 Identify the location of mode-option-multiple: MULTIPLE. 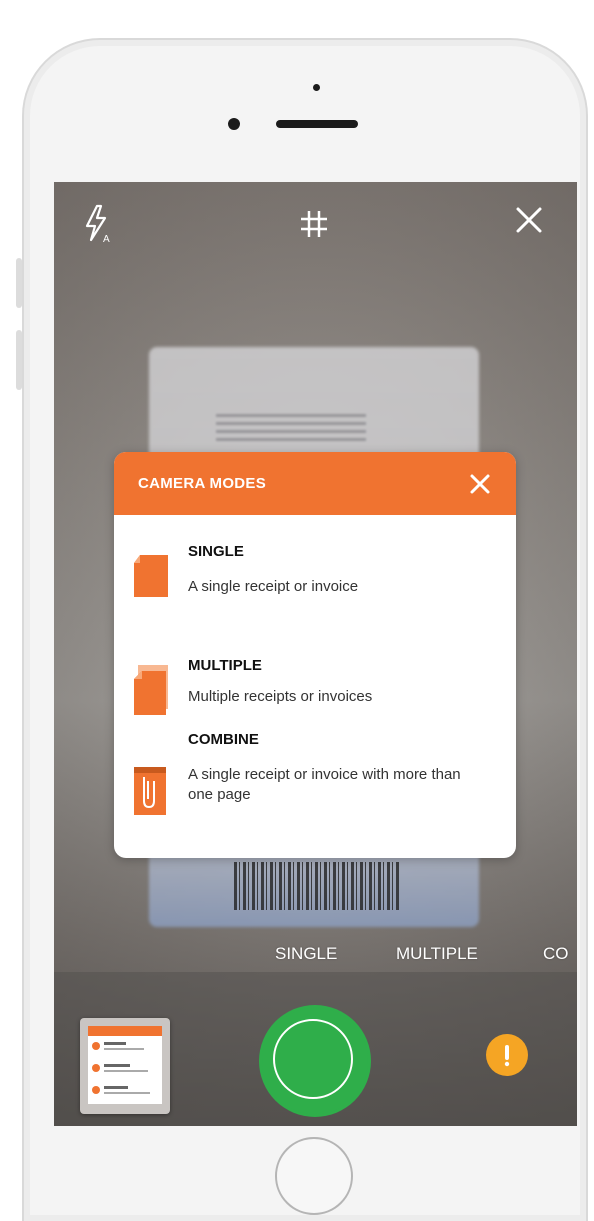
(437, 954).